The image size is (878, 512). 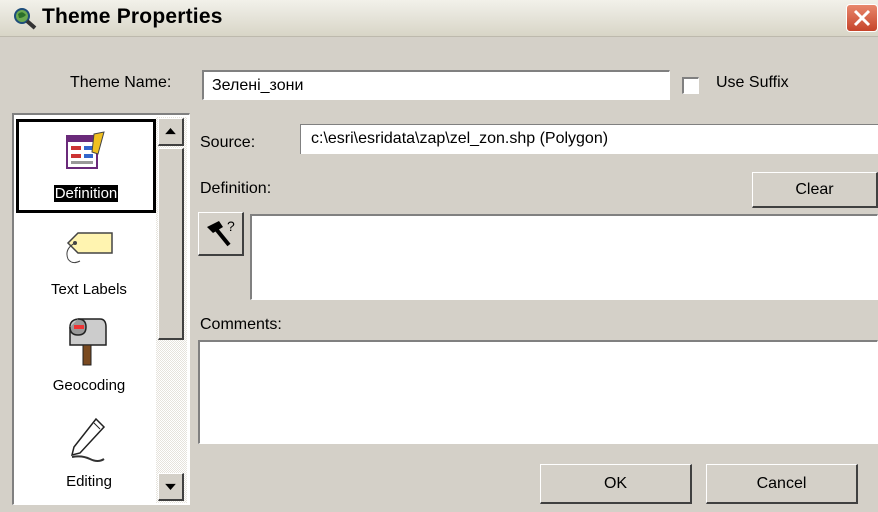 What do you see at coordinates (436, 85) in the screenshot?
I see `theme-name-input: Зелені_зони` at bounding box center [436, 85].